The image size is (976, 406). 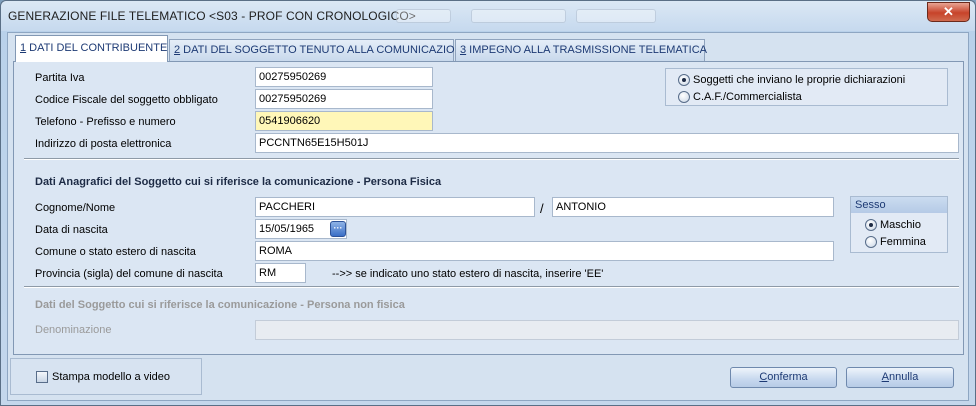 I want to click on partita-iva-label: Partita Iva, so click(x=60, y=78).